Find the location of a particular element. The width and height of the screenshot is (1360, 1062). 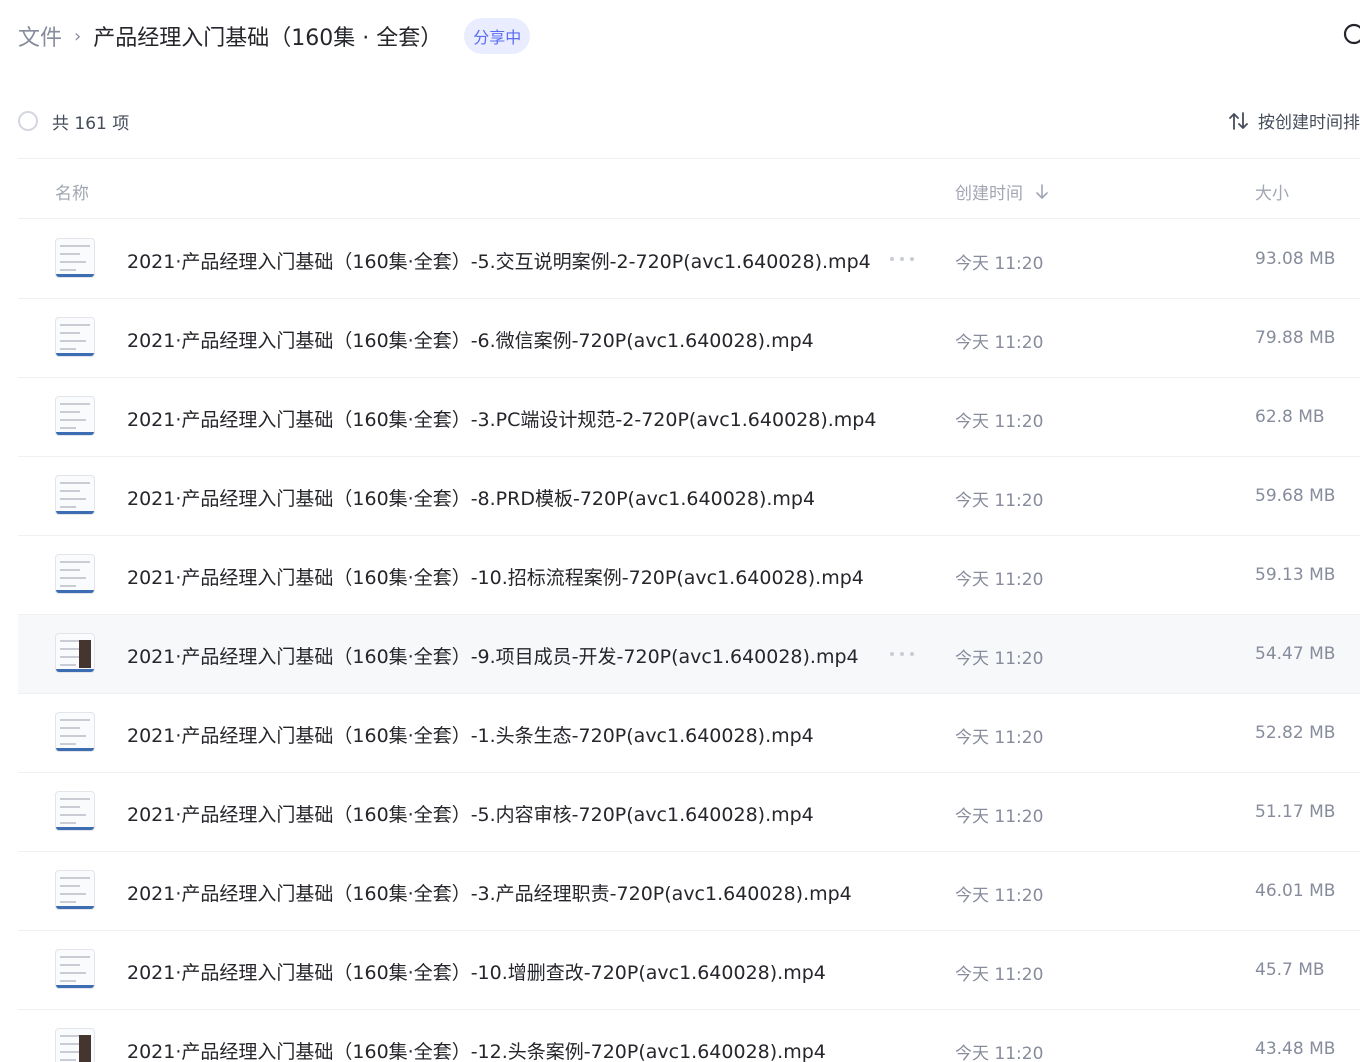

file-size: 93.08 MB is located at coordinates (1295, 259).